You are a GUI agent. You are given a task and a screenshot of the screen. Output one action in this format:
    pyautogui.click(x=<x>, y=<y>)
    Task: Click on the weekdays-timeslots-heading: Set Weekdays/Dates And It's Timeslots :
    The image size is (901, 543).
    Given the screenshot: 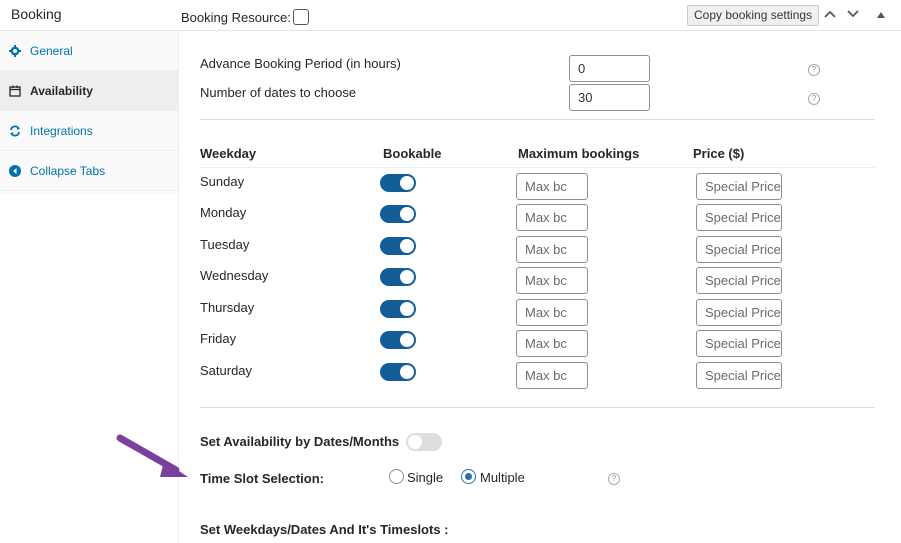 What is the action you would take?
    pyautogui.click(x=324, y=529)
    